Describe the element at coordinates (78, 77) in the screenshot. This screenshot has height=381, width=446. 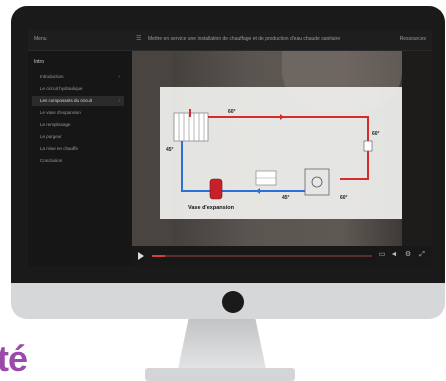
I see `sidebar-item: Introduction ›` at that location.